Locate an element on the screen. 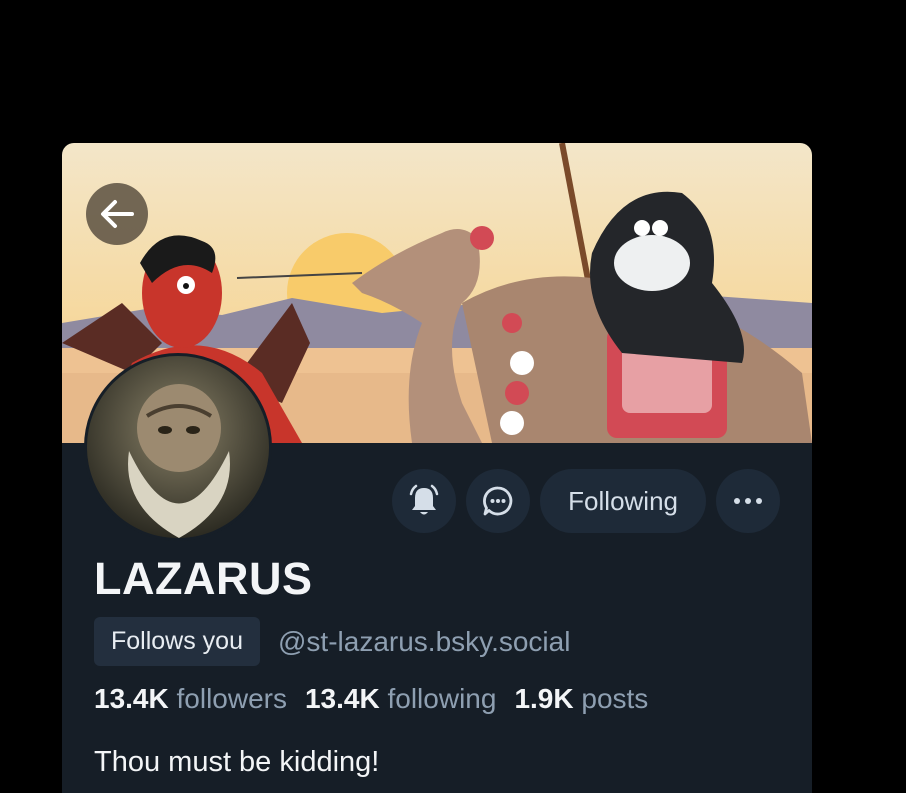  chat-bubble-icon is located at coordinates (498, 501).